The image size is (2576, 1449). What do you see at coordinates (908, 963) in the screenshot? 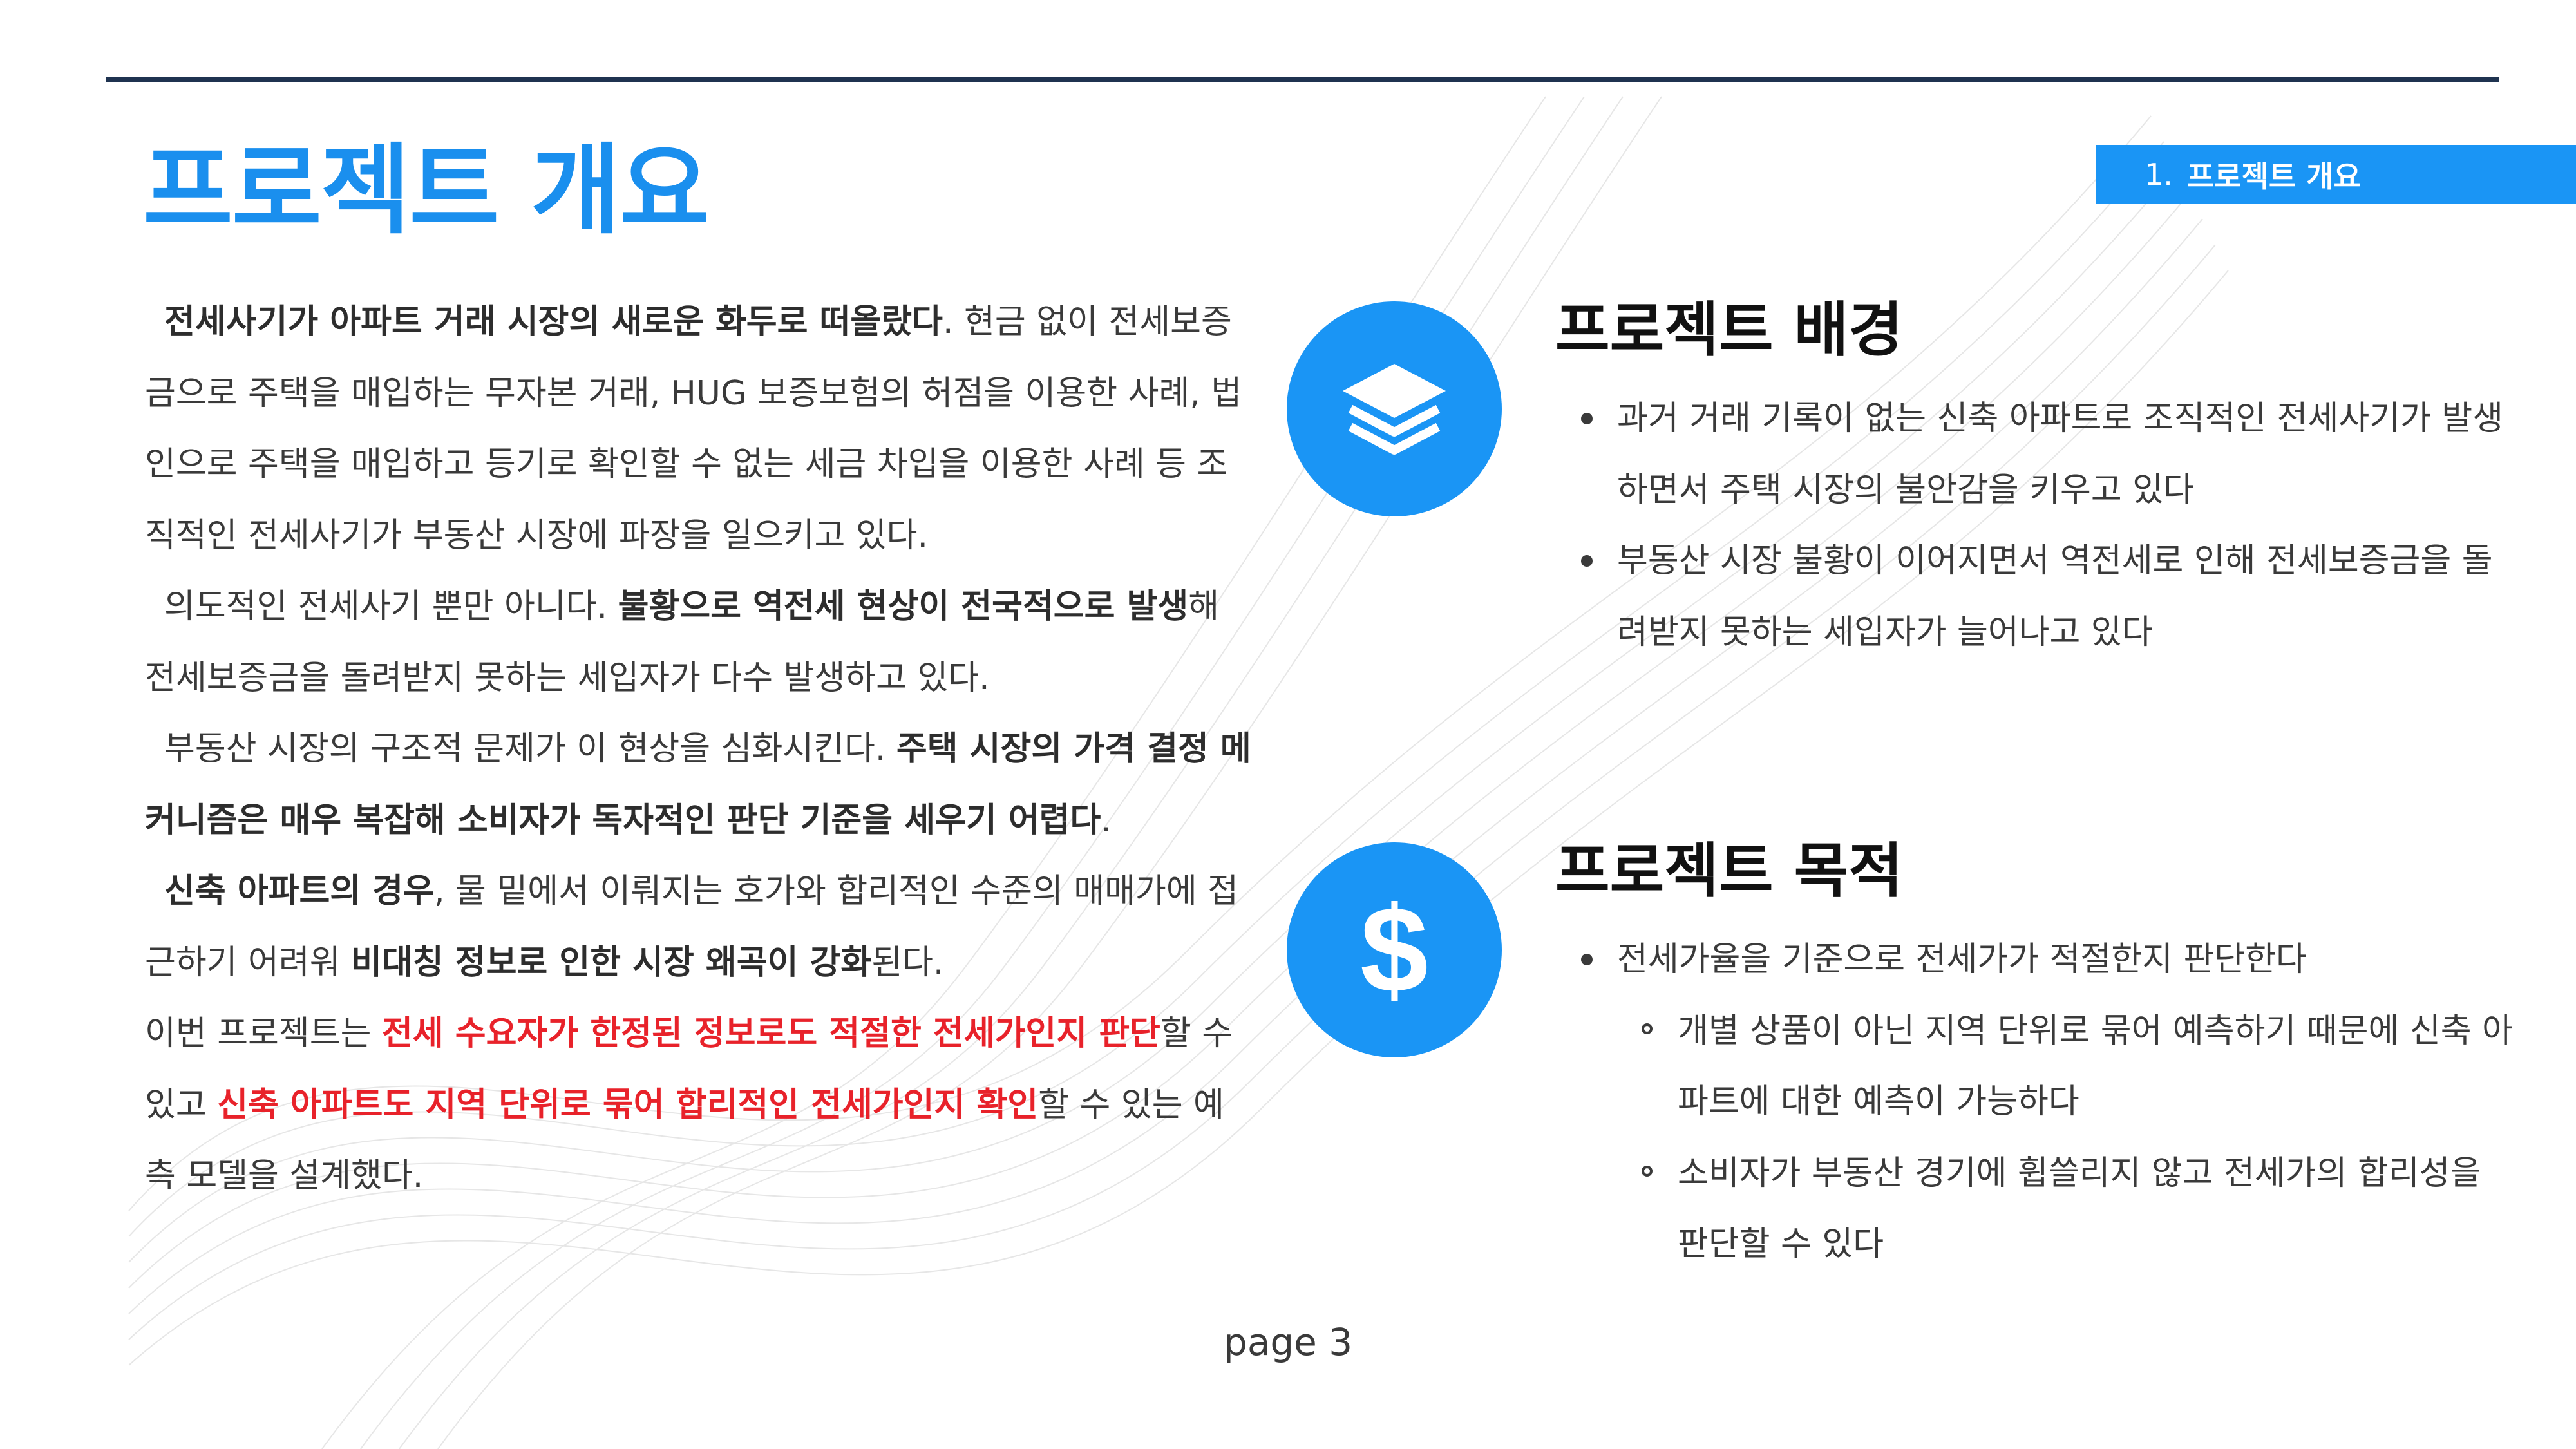
I see `text: 된다.` at bounding box center [908, 963].